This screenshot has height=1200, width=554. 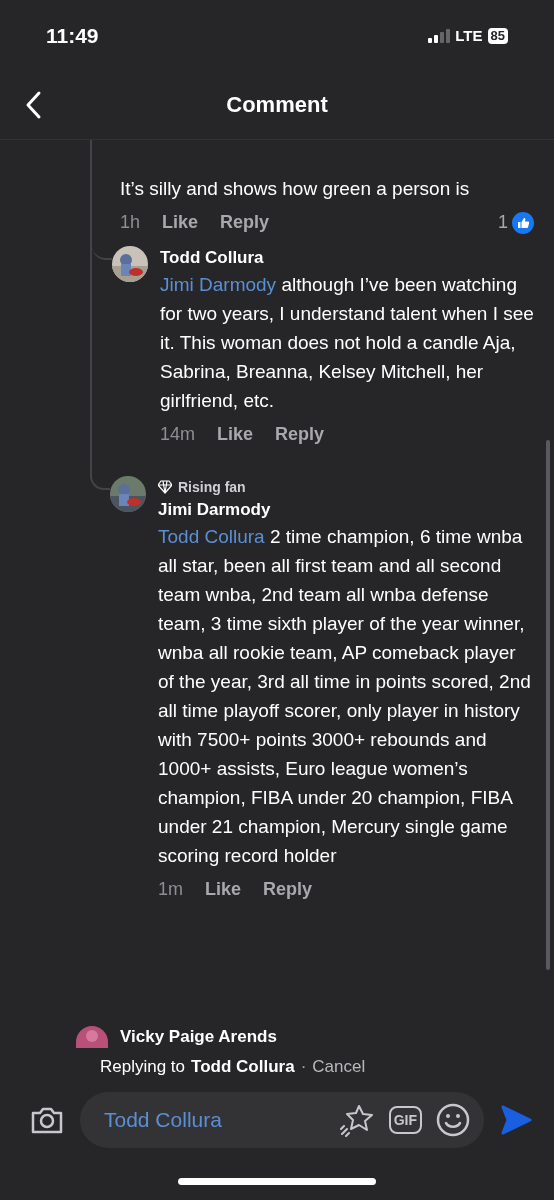 What do you see at coordinates (439, 36) in the screenshot?
I see `signal-icon` at bounding box center [439, 36].